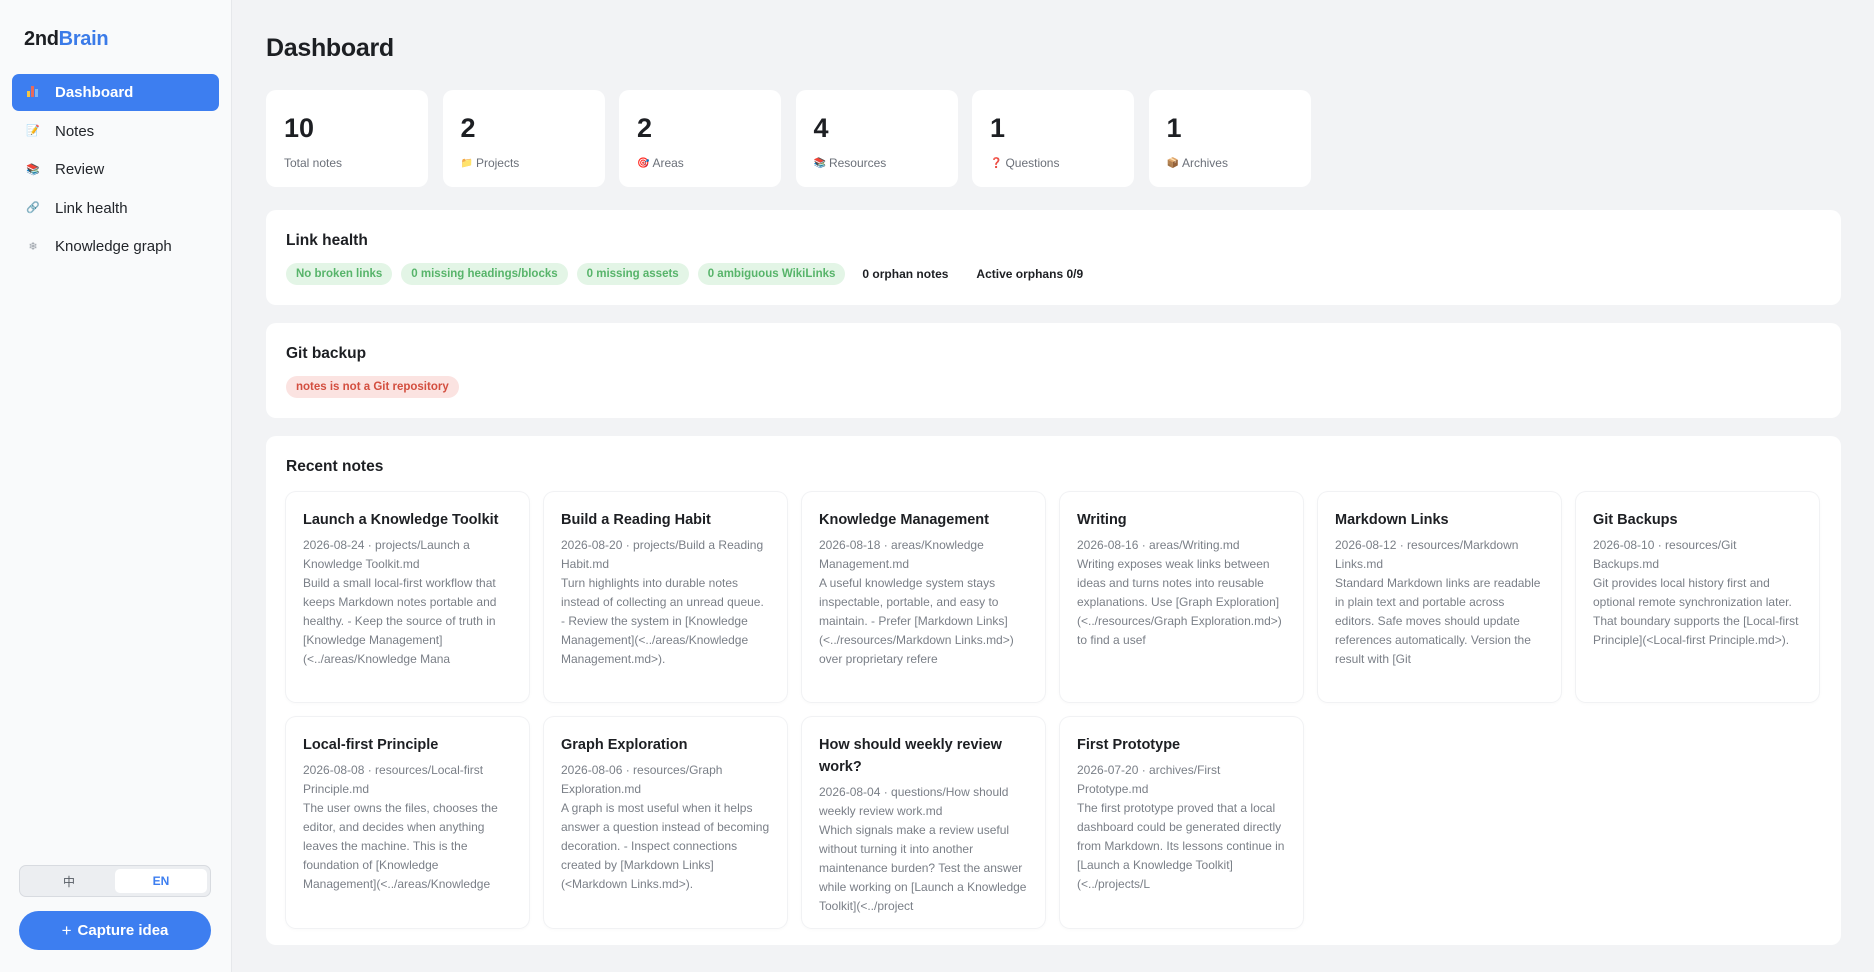  Describe the element at coordinates (1032, 163) in the screenshot. I see `stat-label: Questions` at that location.